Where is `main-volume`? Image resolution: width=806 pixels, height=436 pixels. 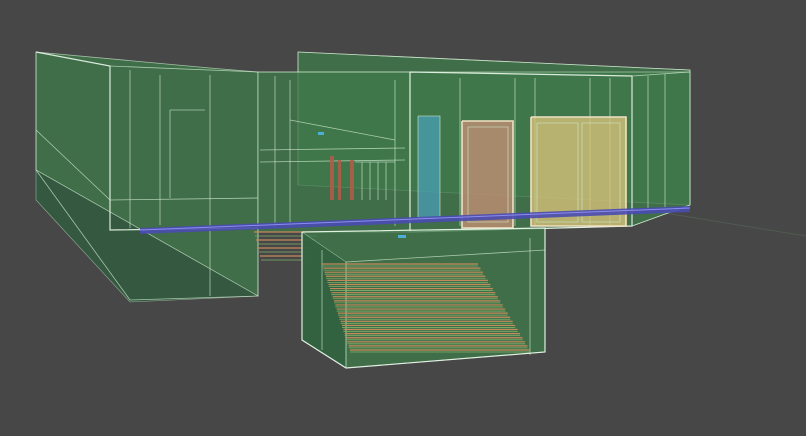
main-volume is located at coordinates (334, 152).